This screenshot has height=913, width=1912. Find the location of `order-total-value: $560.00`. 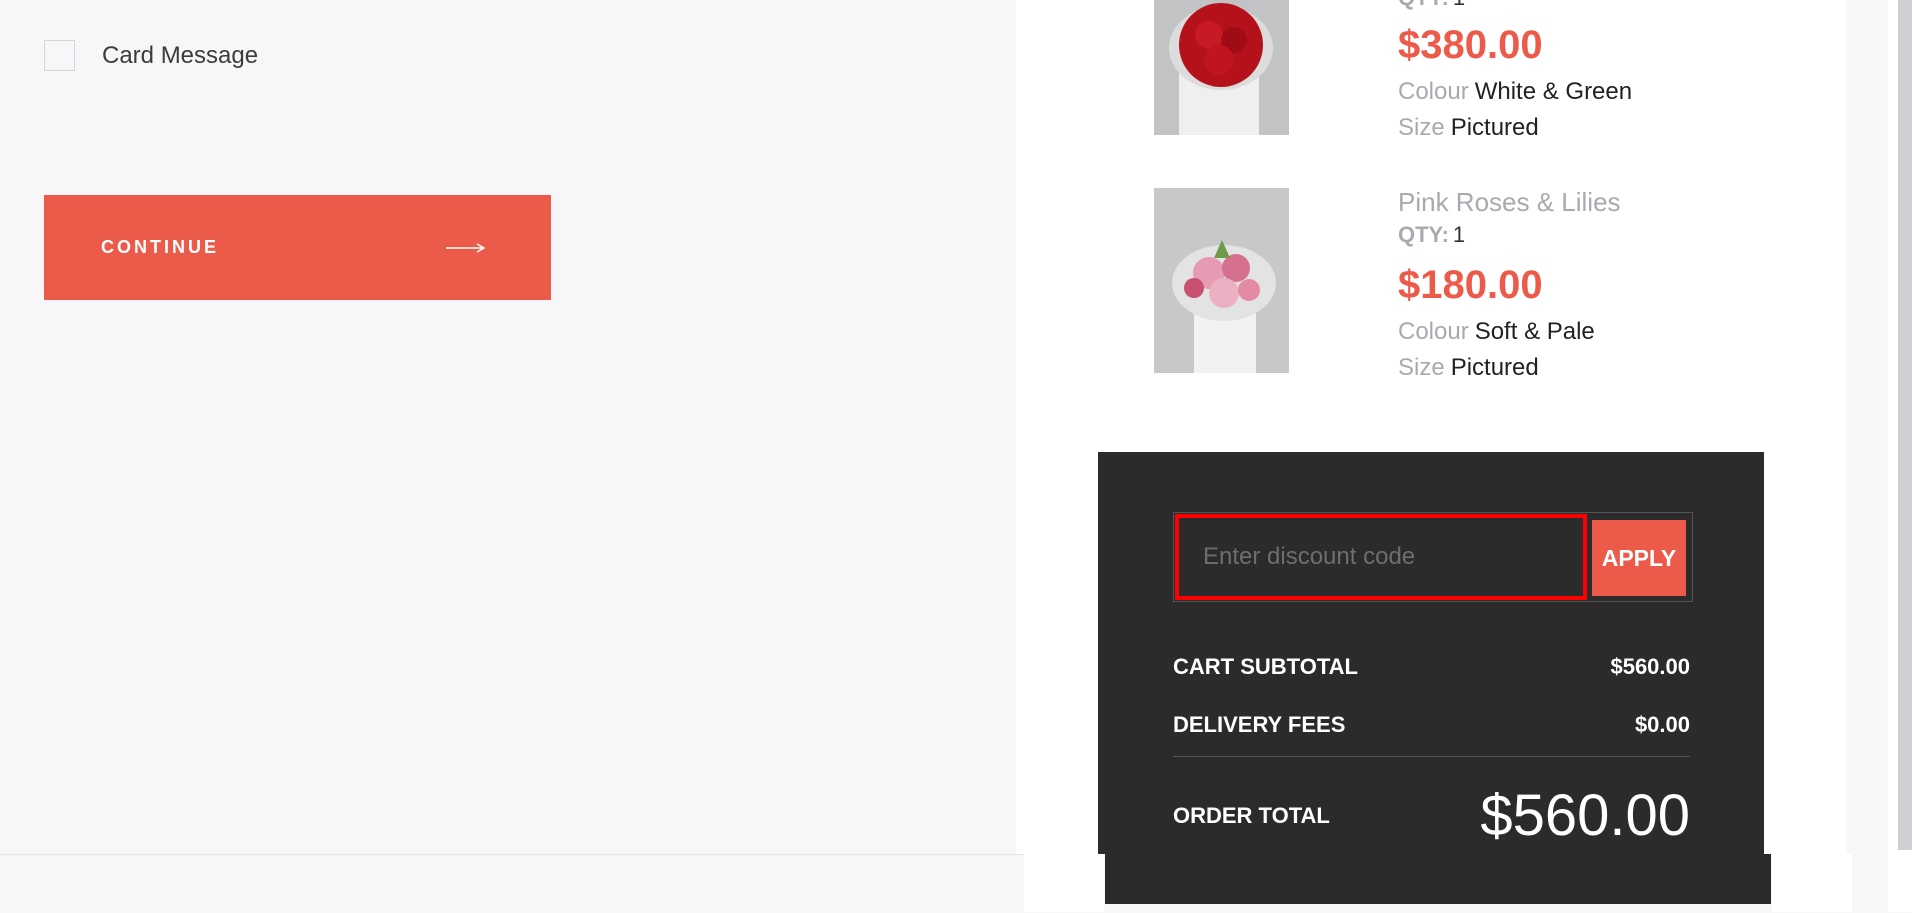

order-total-value: $560.00 is located at coordinates (1585, 815).